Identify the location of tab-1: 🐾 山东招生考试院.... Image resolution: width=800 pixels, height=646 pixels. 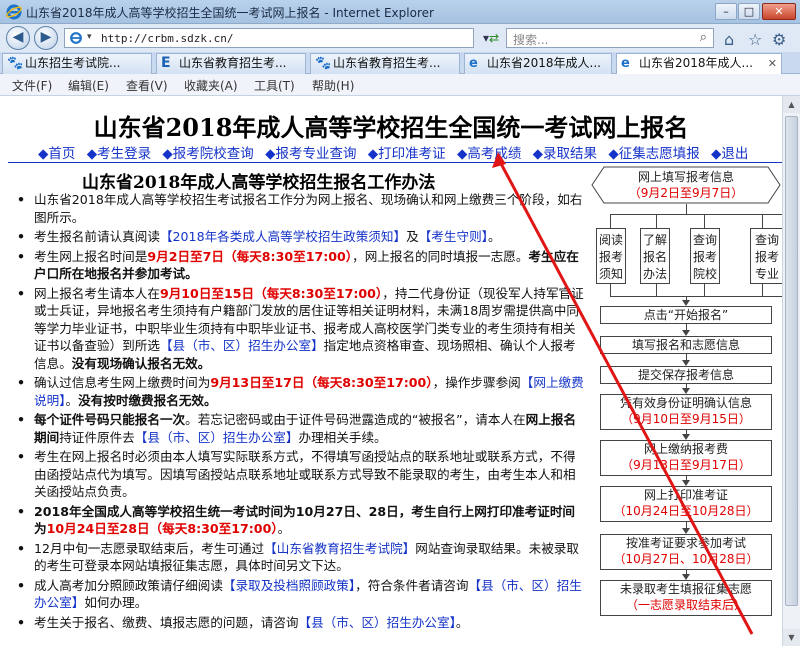
(77, 63).